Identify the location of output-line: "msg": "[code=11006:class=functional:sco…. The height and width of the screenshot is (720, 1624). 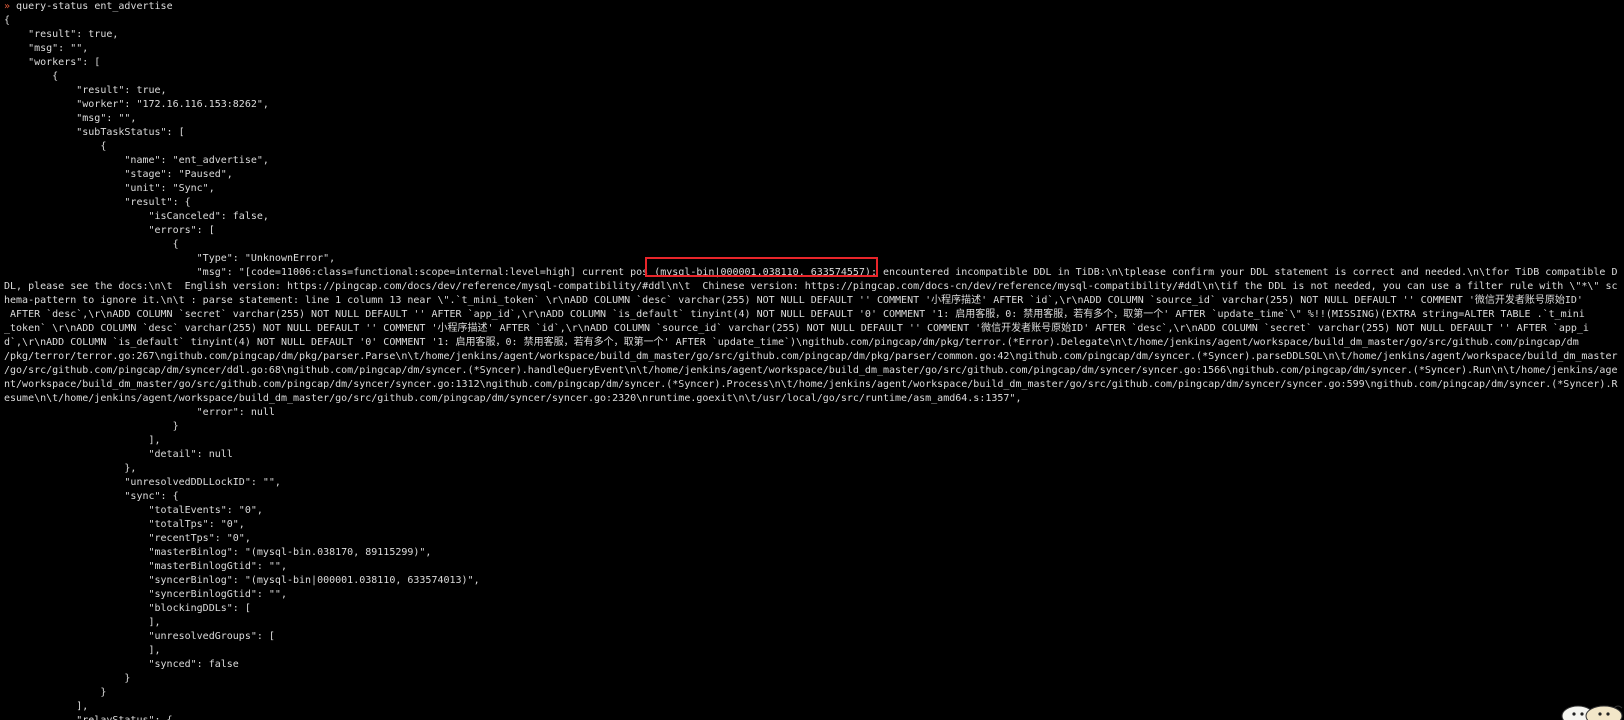
(811, 272).